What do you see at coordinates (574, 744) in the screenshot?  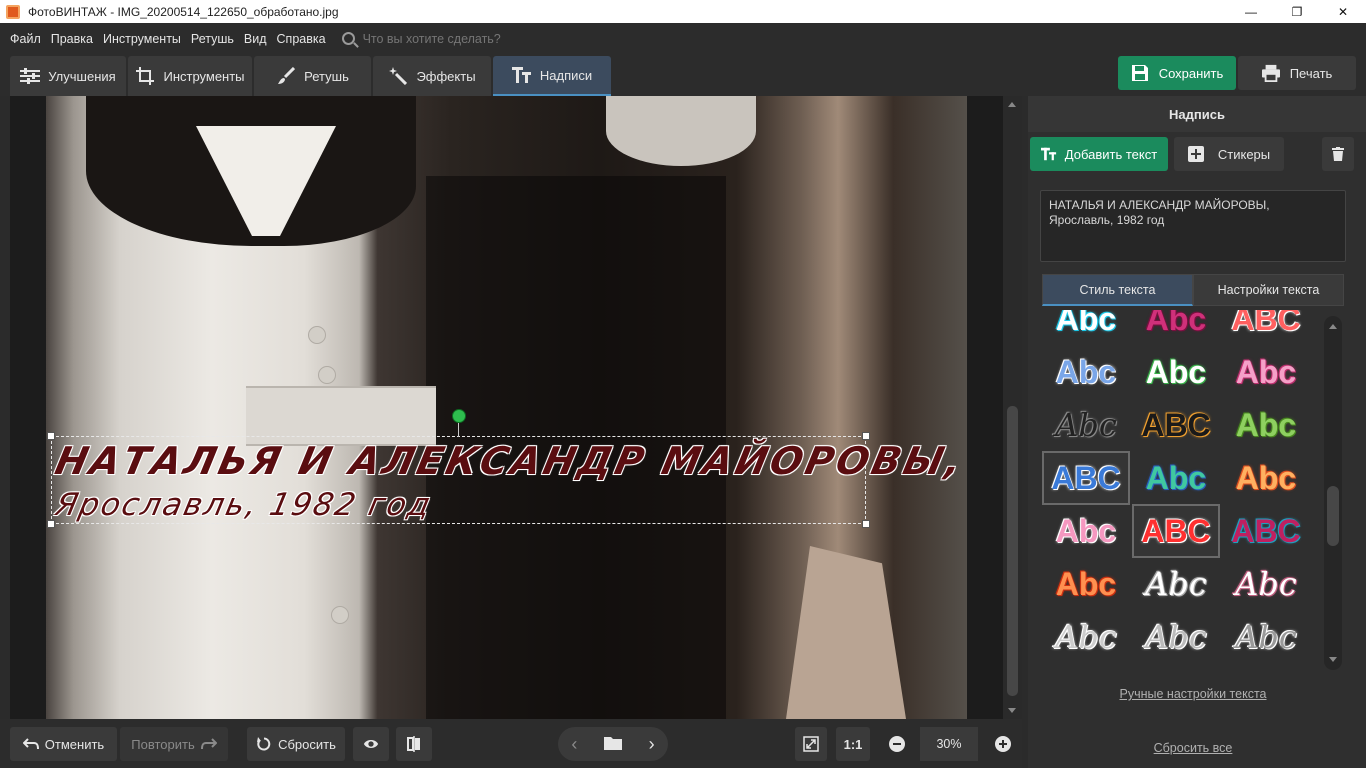 I see `prev-file-button: ‹` at bounding box center [574, 744].